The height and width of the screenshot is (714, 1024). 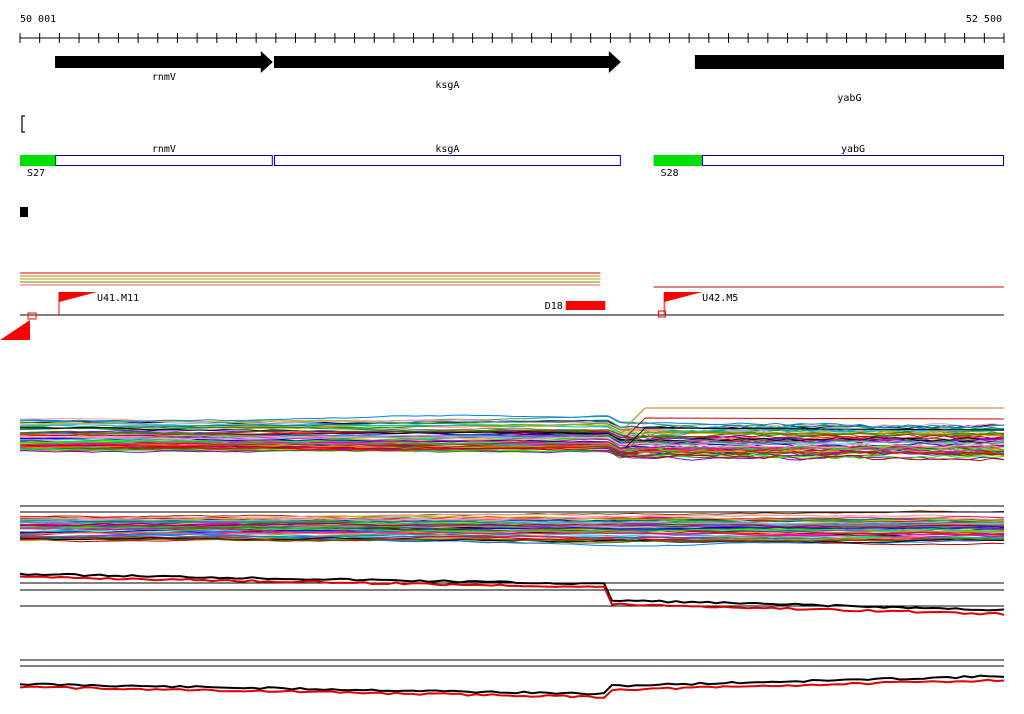 I want to click on feature-bar-D18, so click(x=585, y=305).